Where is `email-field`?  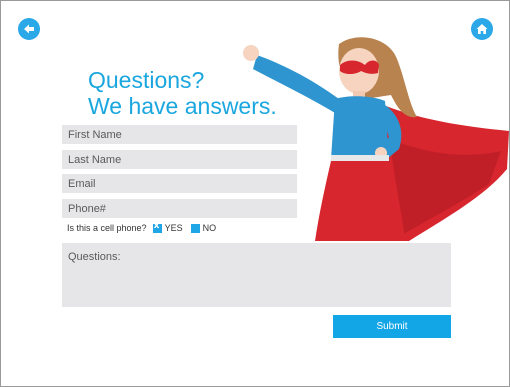
email-field is located at coordinates (179, 183).